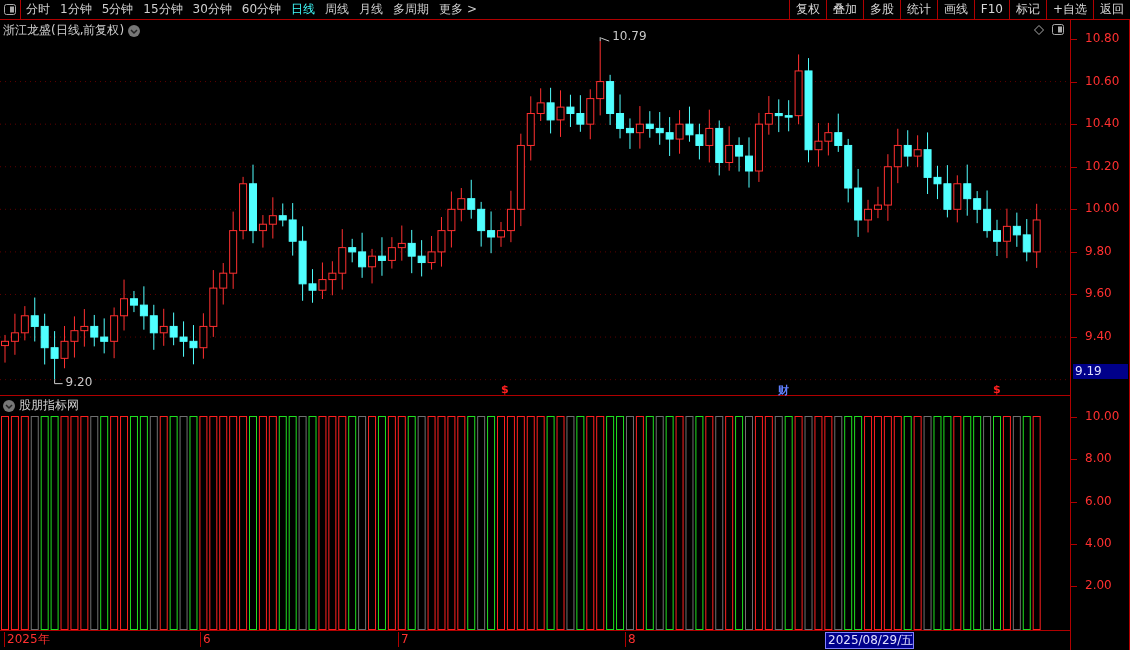  Describe the element at coordinates (458, 9) in the screenshot. I see `more-menu: 更多 >` at that location.